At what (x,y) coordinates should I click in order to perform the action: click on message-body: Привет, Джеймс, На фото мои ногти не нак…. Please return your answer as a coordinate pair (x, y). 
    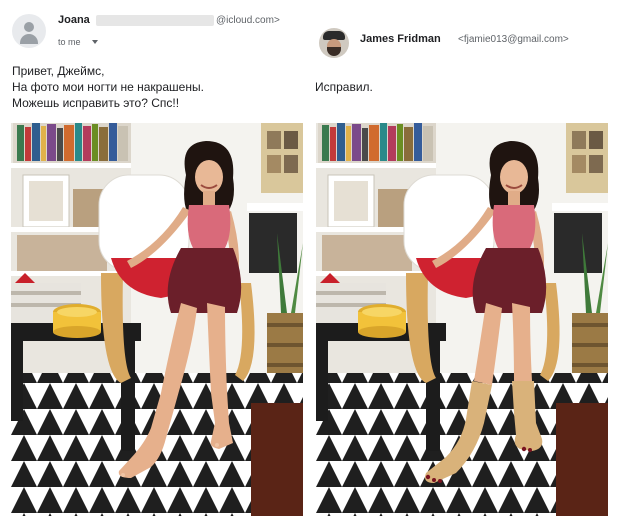
    Looking at the image, I should click on (108, 87).